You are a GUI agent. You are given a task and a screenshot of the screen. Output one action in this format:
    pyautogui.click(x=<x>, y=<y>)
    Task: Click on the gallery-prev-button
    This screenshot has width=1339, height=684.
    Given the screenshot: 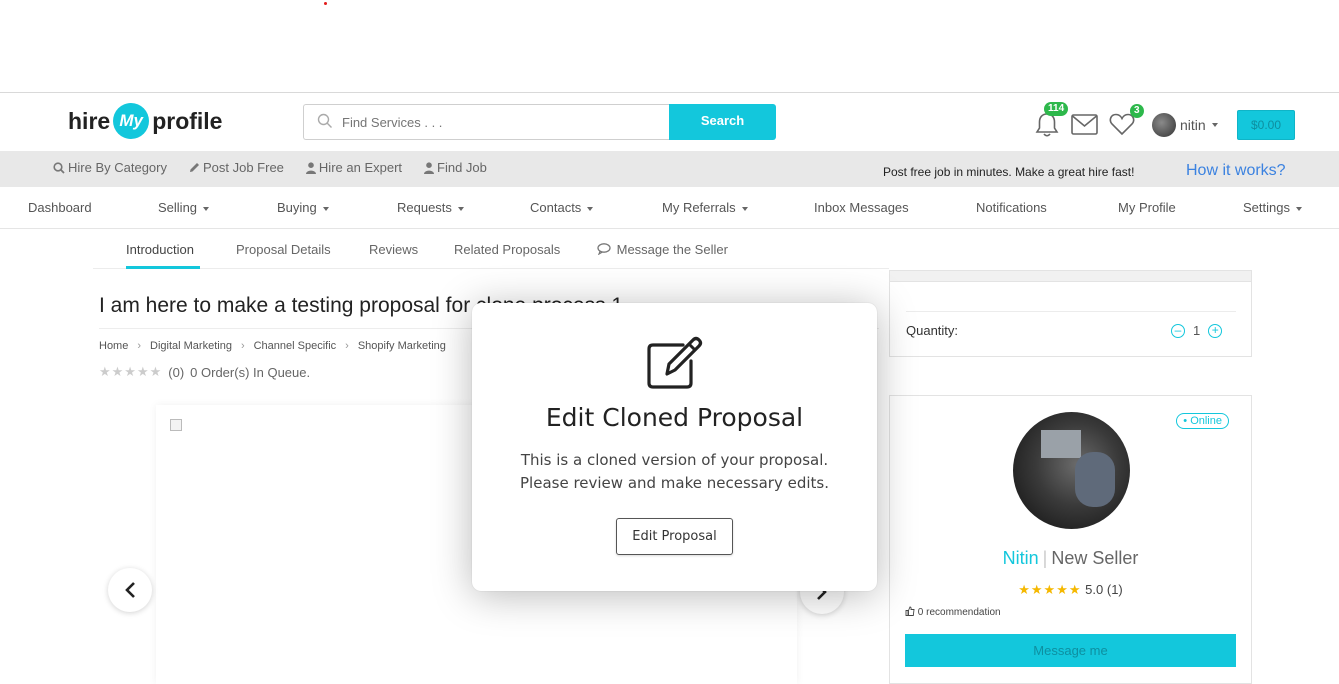 What is the action you would take?
    pyautogui.click(x=130, y=590)
    